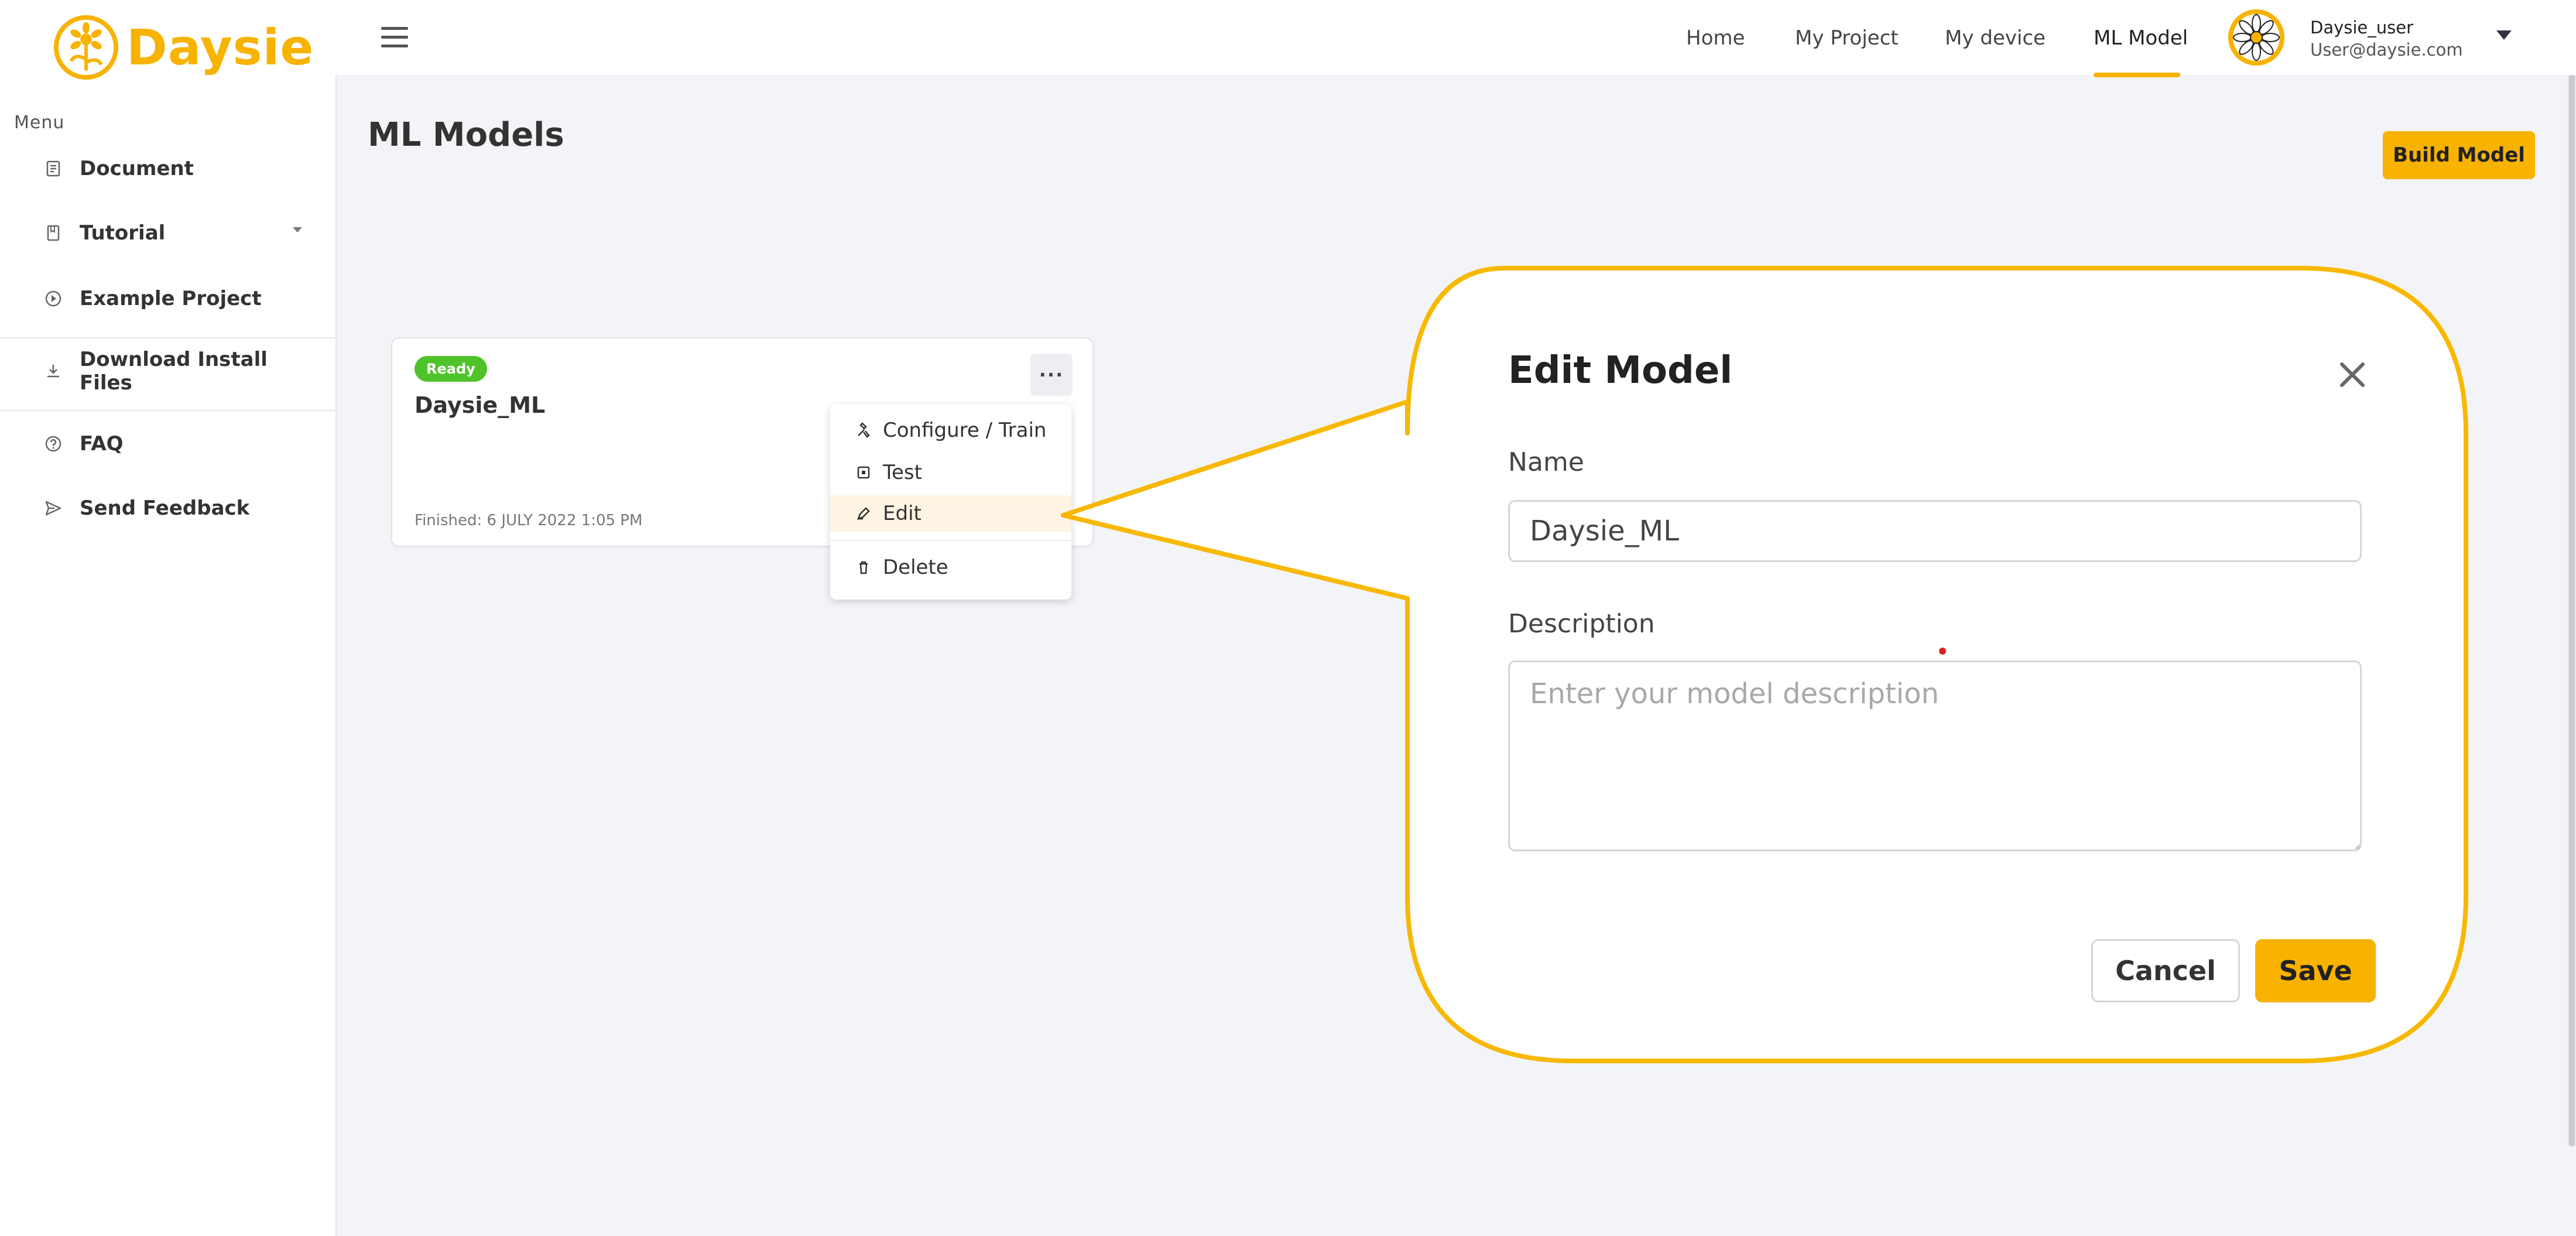  I want to click on sidebar-item-example-project: Example Project, so click(173, 298).